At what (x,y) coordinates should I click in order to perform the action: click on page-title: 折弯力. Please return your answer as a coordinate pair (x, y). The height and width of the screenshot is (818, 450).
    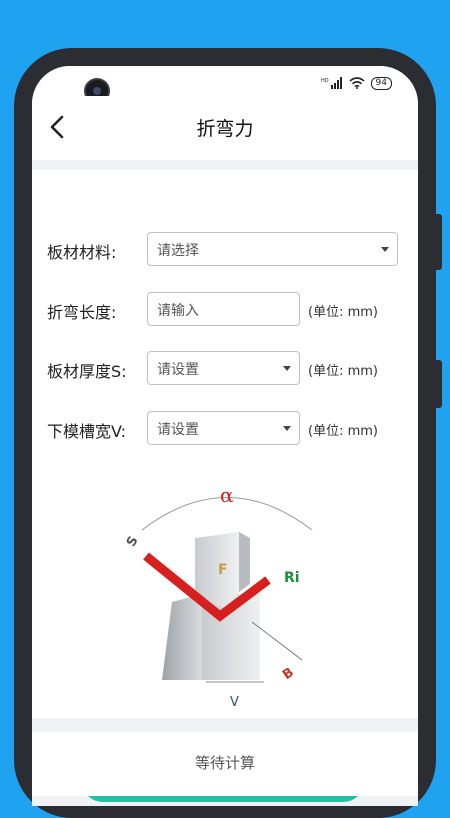
    Looking at the image, I should click on (225, 129).